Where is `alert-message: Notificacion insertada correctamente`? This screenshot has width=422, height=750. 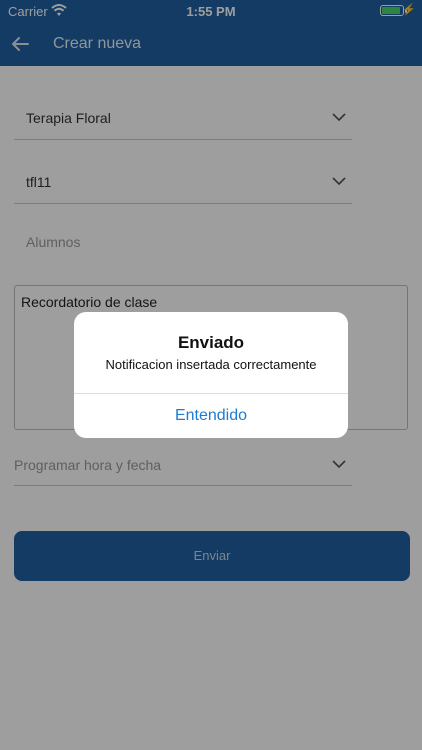
alert-message: Notificacion insertada correctamente is located at coordinates (211, 364).